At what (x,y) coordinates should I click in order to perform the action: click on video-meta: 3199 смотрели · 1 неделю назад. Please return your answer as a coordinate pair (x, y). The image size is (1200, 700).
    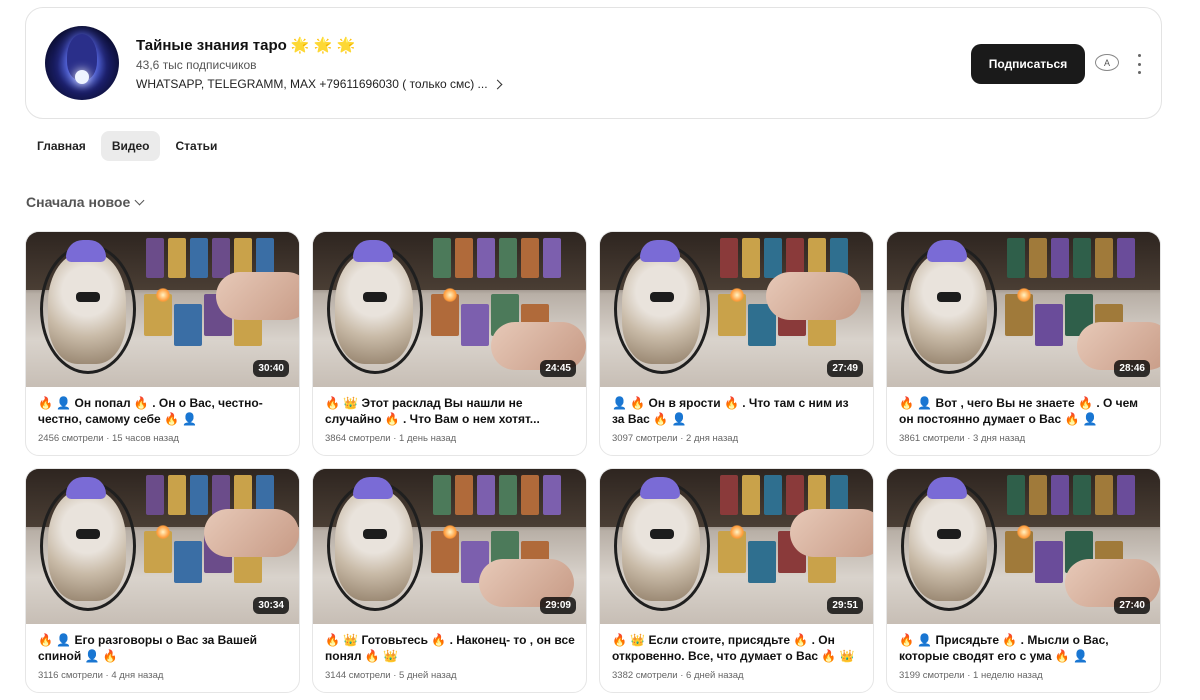
    Looking at the image, I should click on (971, 675).